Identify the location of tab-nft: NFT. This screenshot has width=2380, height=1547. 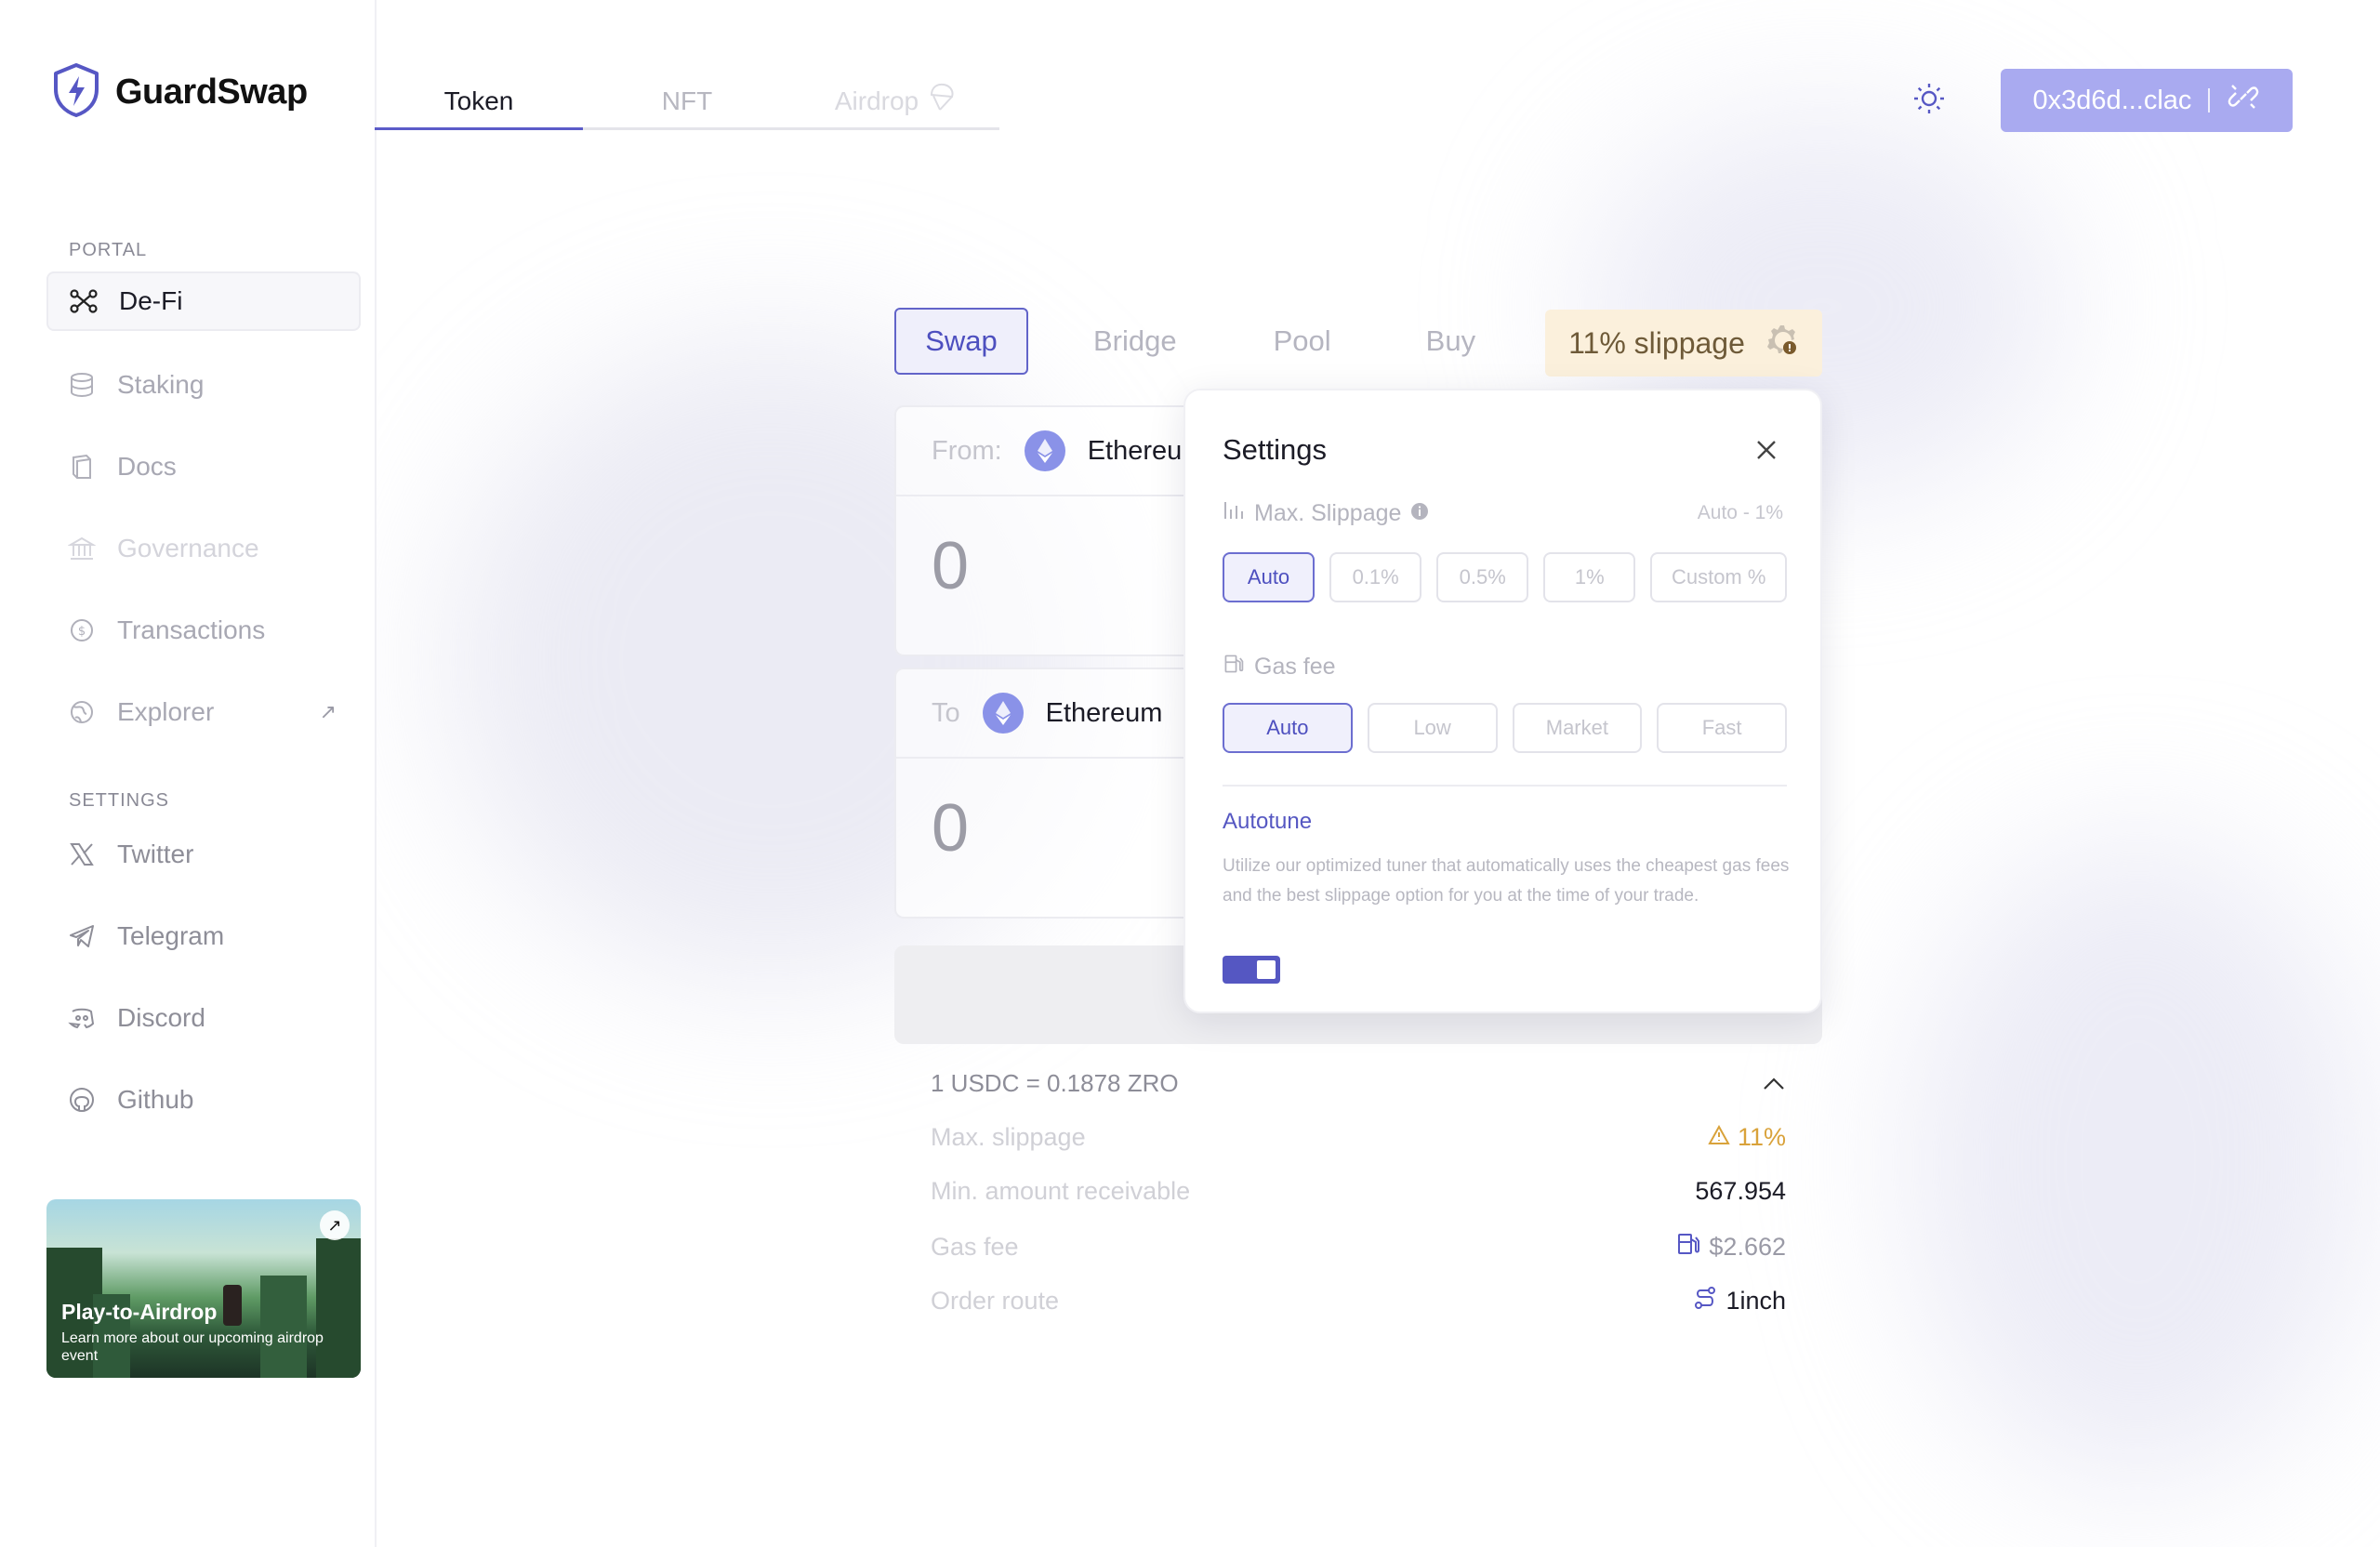
(687, 102).